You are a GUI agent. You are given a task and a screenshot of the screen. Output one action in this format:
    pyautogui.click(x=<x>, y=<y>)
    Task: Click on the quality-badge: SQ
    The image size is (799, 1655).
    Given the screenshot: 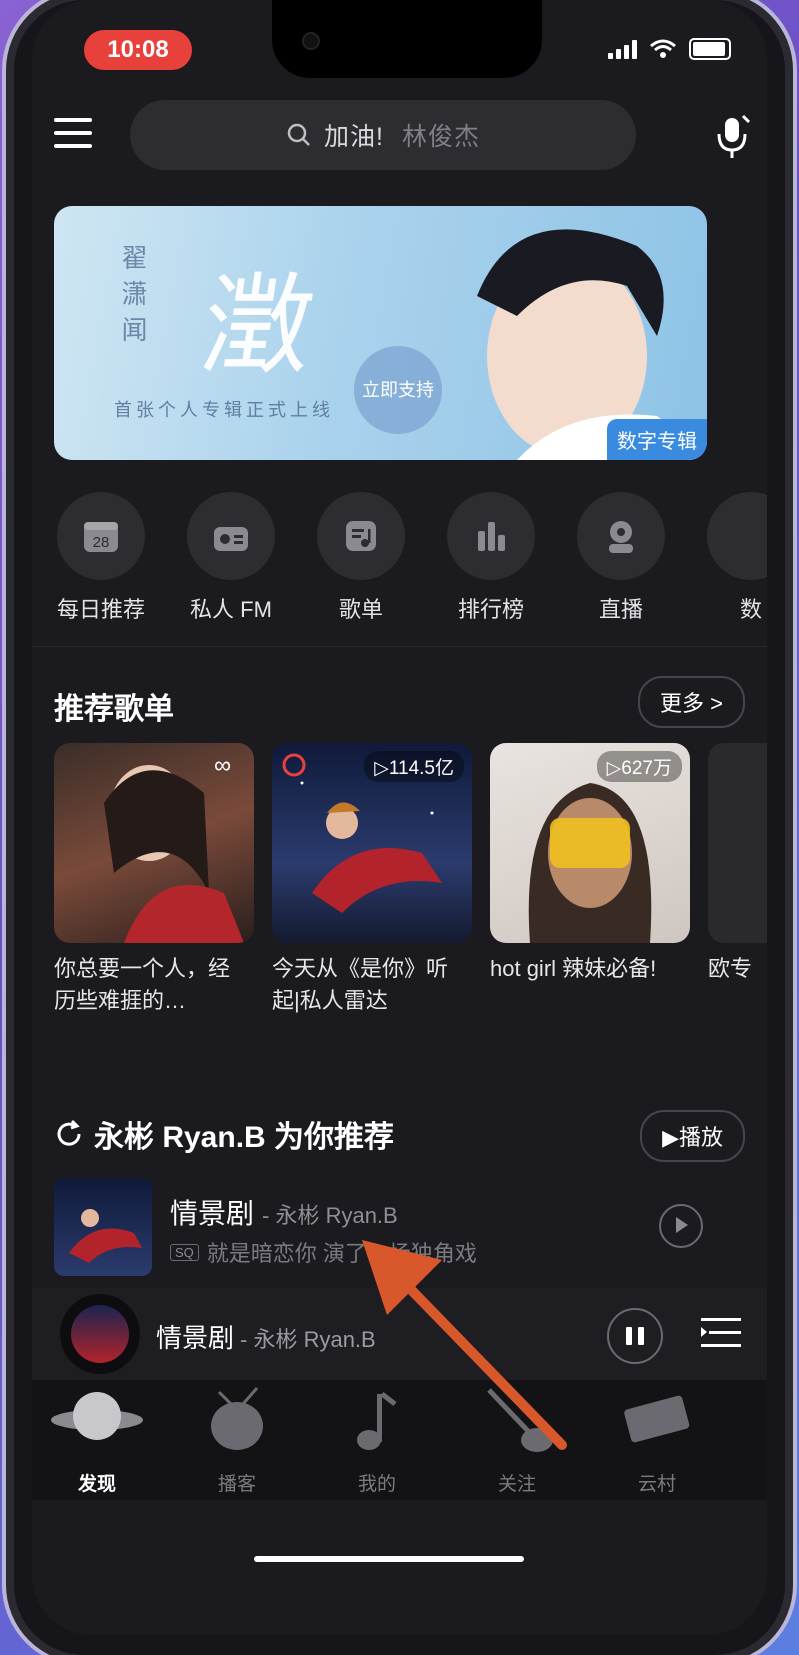 What is the action you would take?
    pyautogui.click(x=184, y=1252)
    